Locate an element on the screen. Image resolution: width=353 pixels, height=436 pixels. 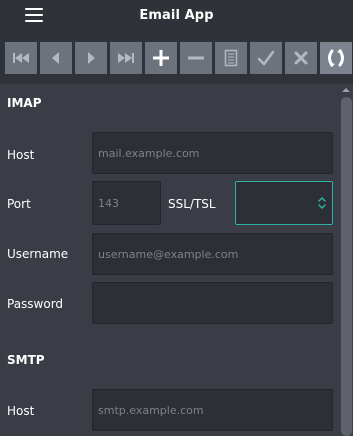
imap-heading: IMAP is located at coordinates (24, 103).